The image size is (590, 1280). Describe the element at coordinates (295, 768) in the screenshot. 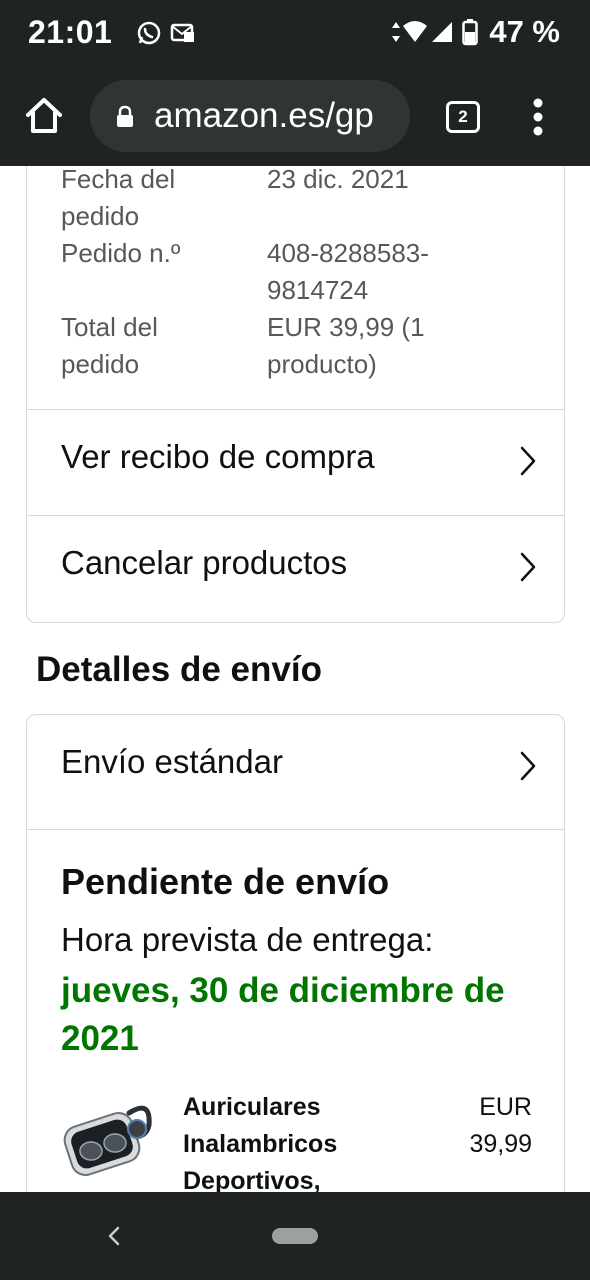

I see `shipping-method-link: Envío estándar` at that location.